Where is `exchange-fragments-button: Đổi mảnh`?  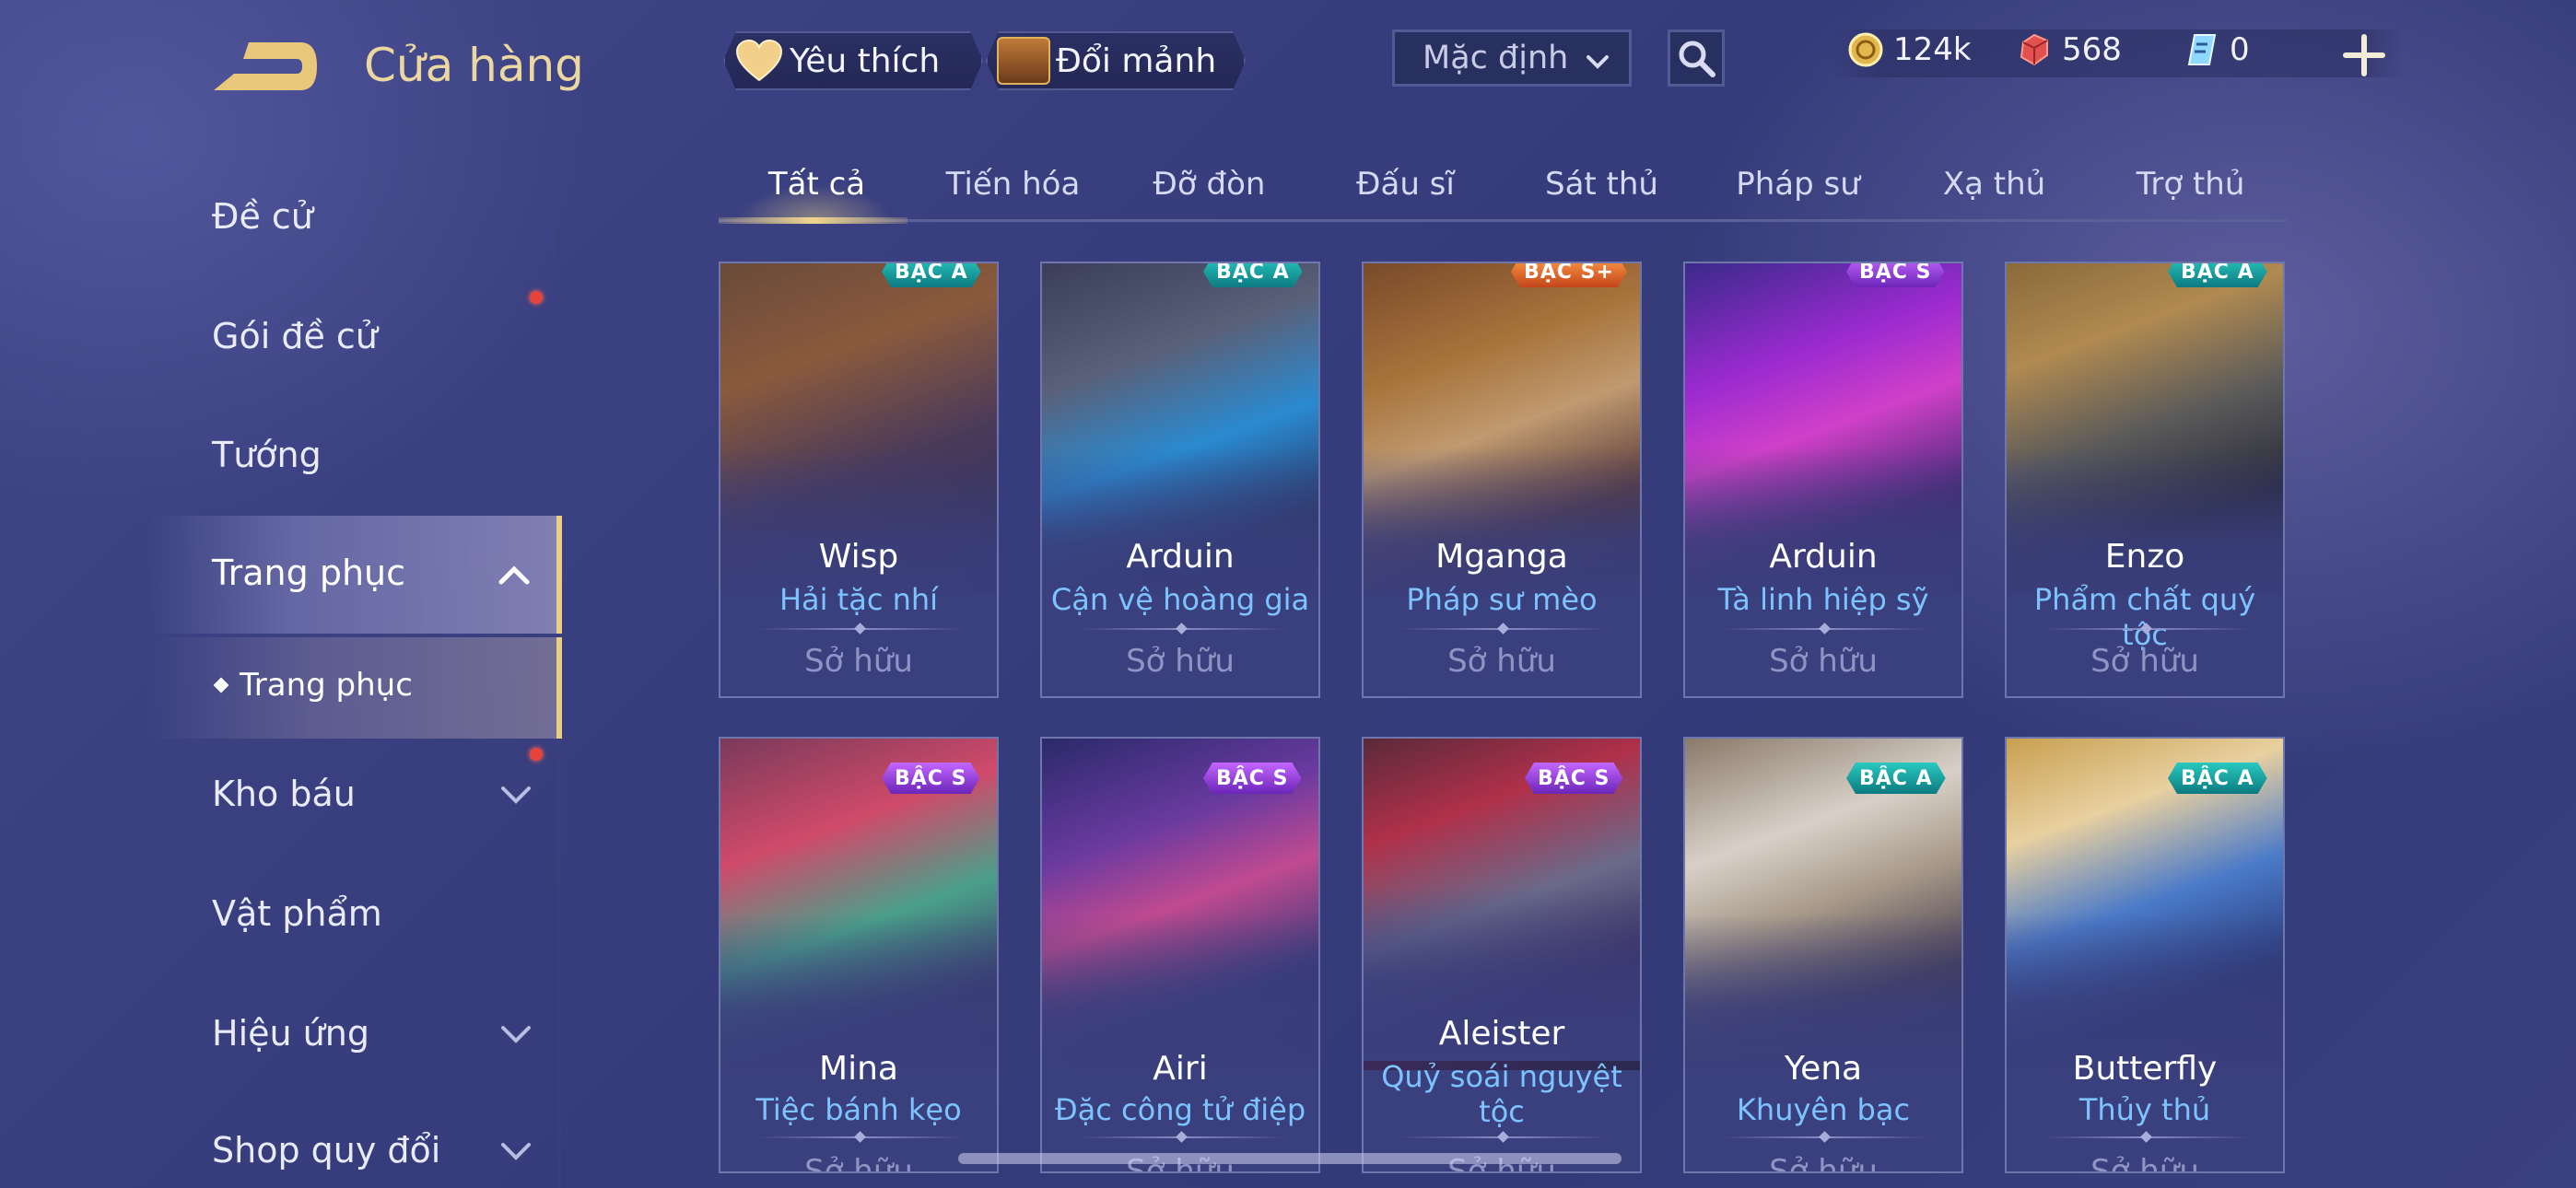 exchange-fragments-button: Đổi mảnh is located at coordinates (1116, 60).